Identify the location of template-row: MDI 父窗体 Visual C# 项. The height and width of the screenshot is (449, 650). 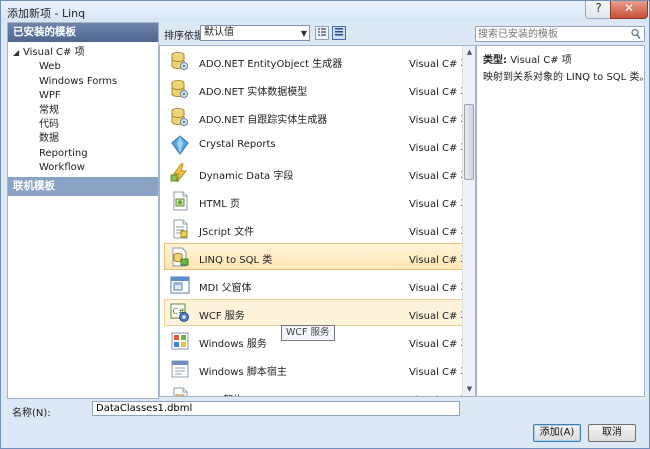
(317, 284).